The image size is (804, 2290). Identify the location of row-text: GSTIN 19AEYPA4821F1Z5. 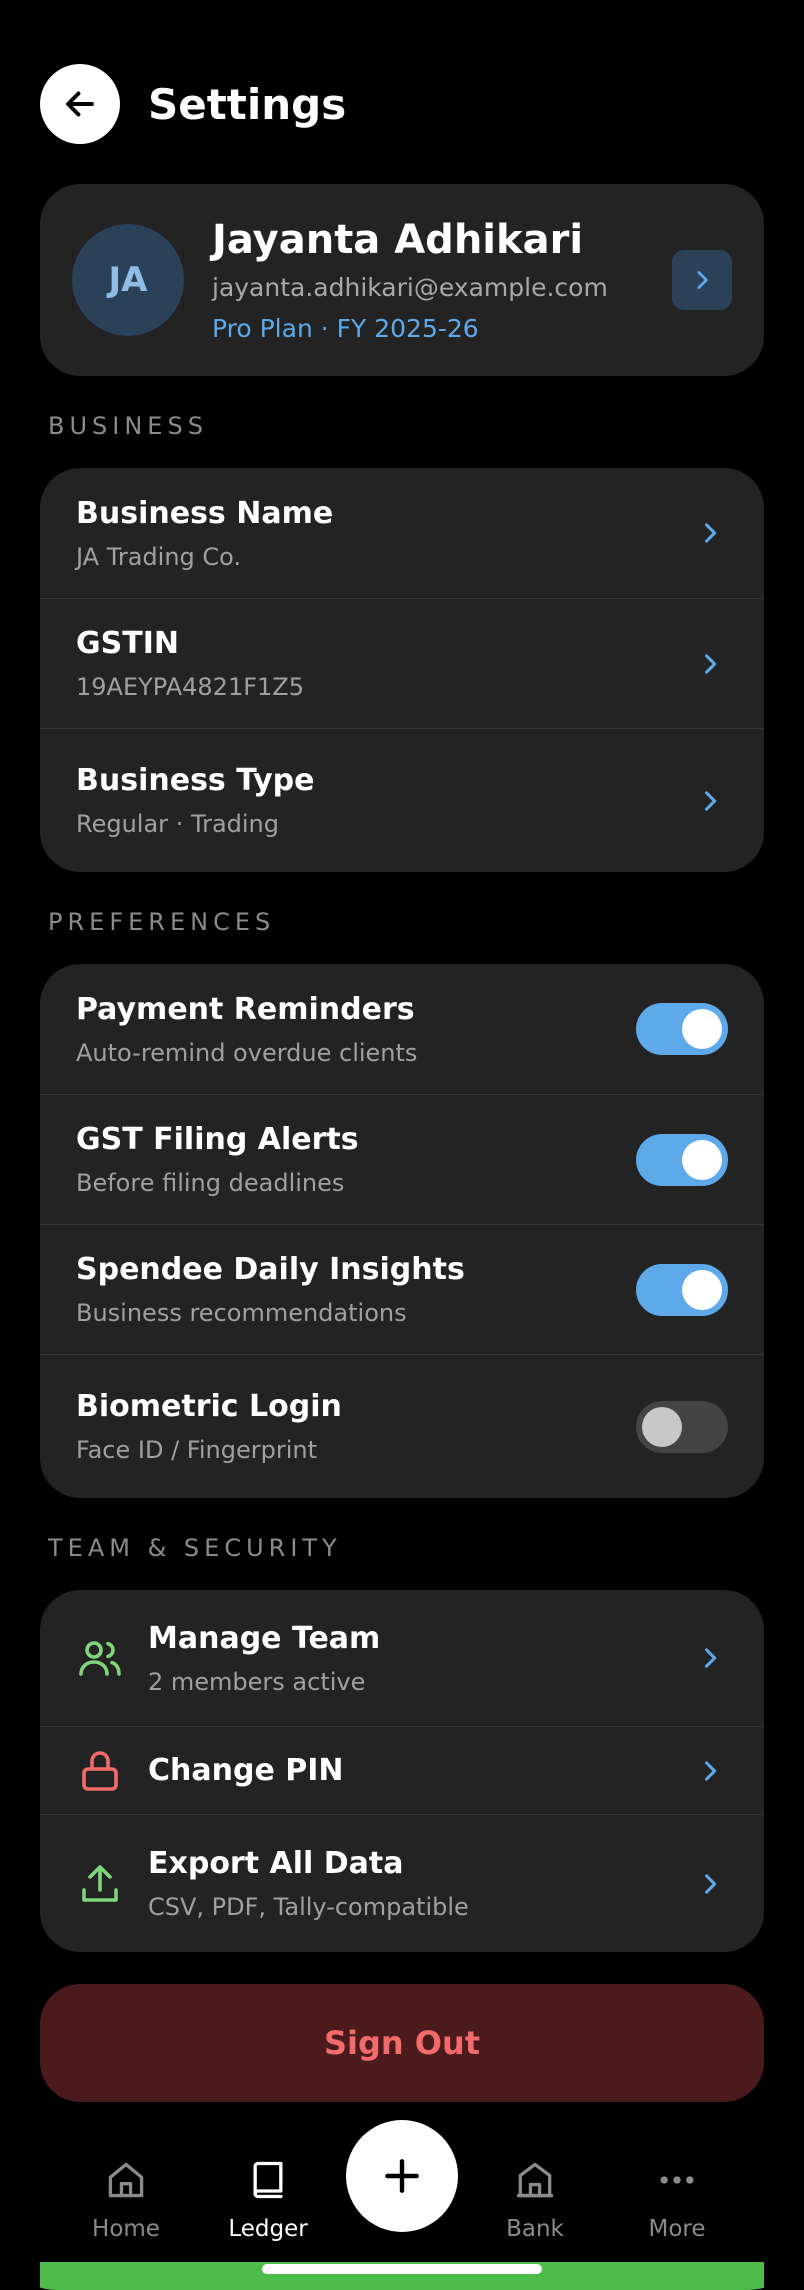
(386, 663).